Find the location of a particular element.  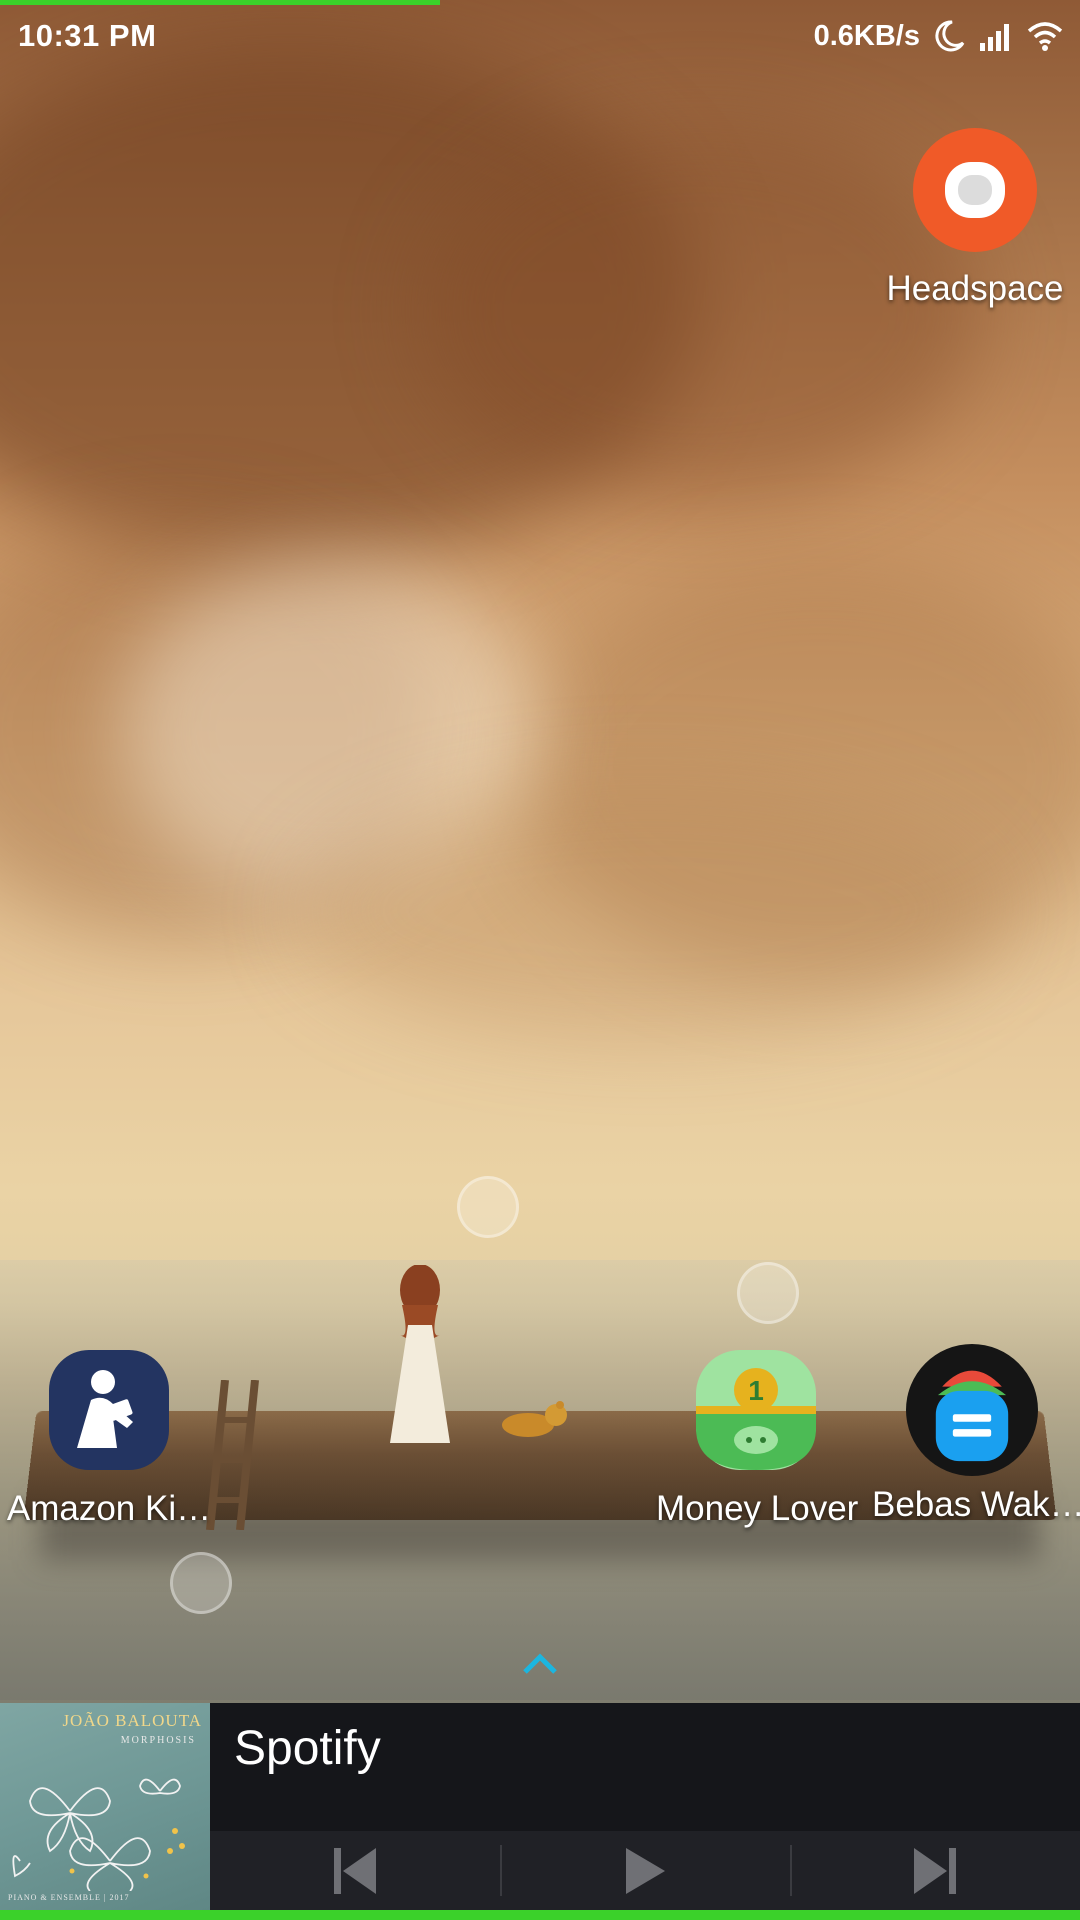

app-headspace: Headspace is located at coordinates (975, 218).